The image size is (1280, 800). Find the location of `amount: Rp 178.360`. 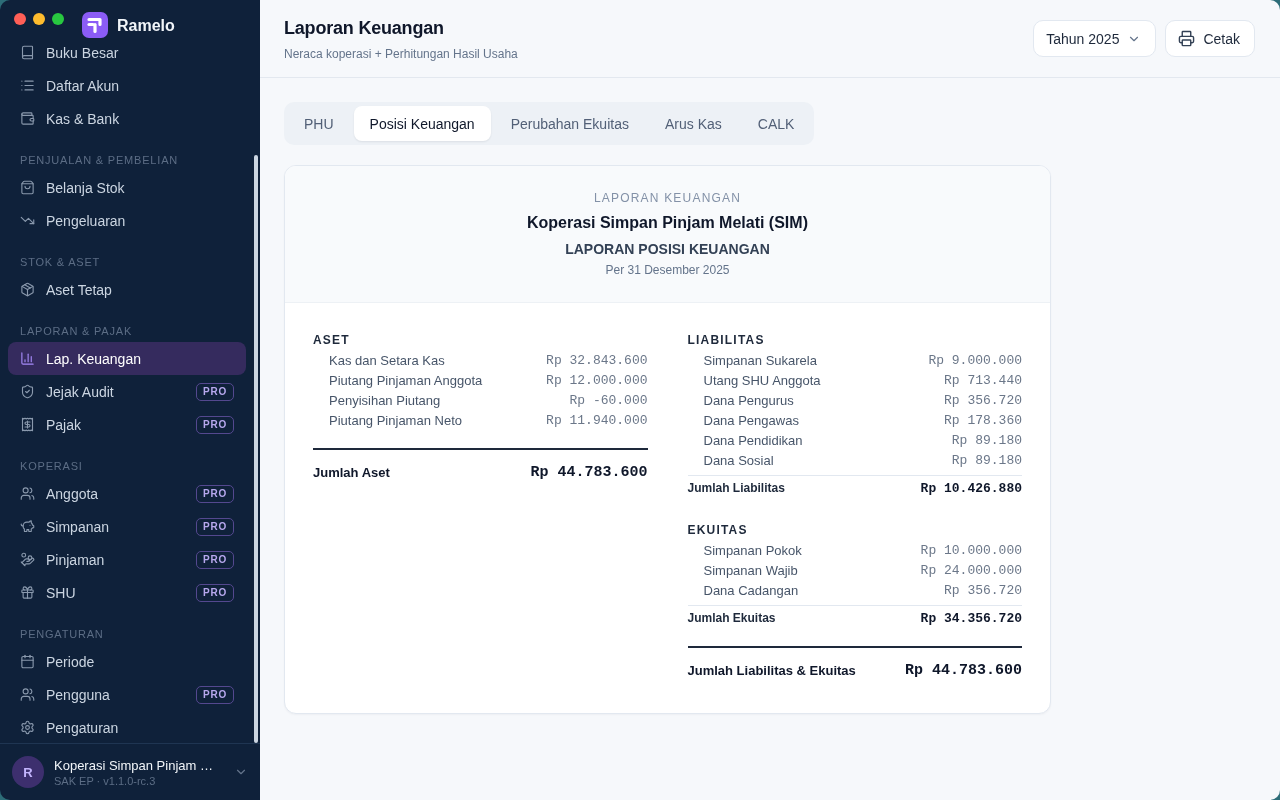

amount: Rp 178.360 is located at coordinates (983, 420).